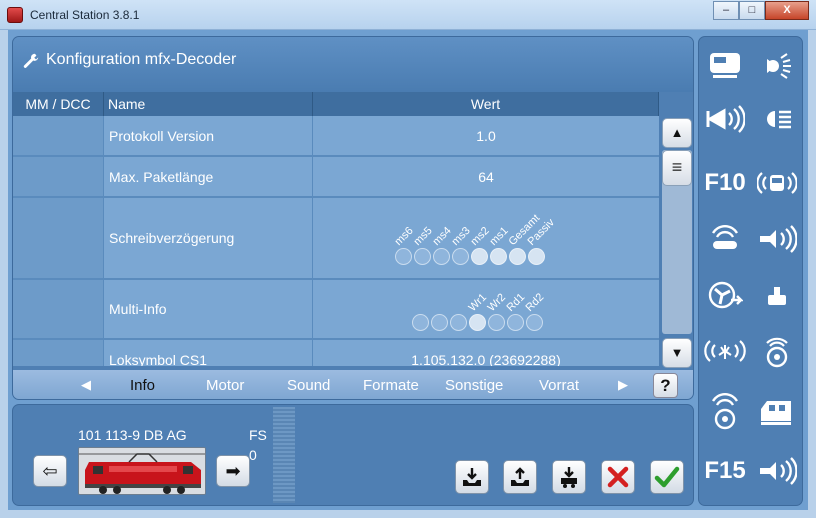 This screenshot has width=816, height=518. I want to click on vehicle-sound-icon, so click(777, 183).